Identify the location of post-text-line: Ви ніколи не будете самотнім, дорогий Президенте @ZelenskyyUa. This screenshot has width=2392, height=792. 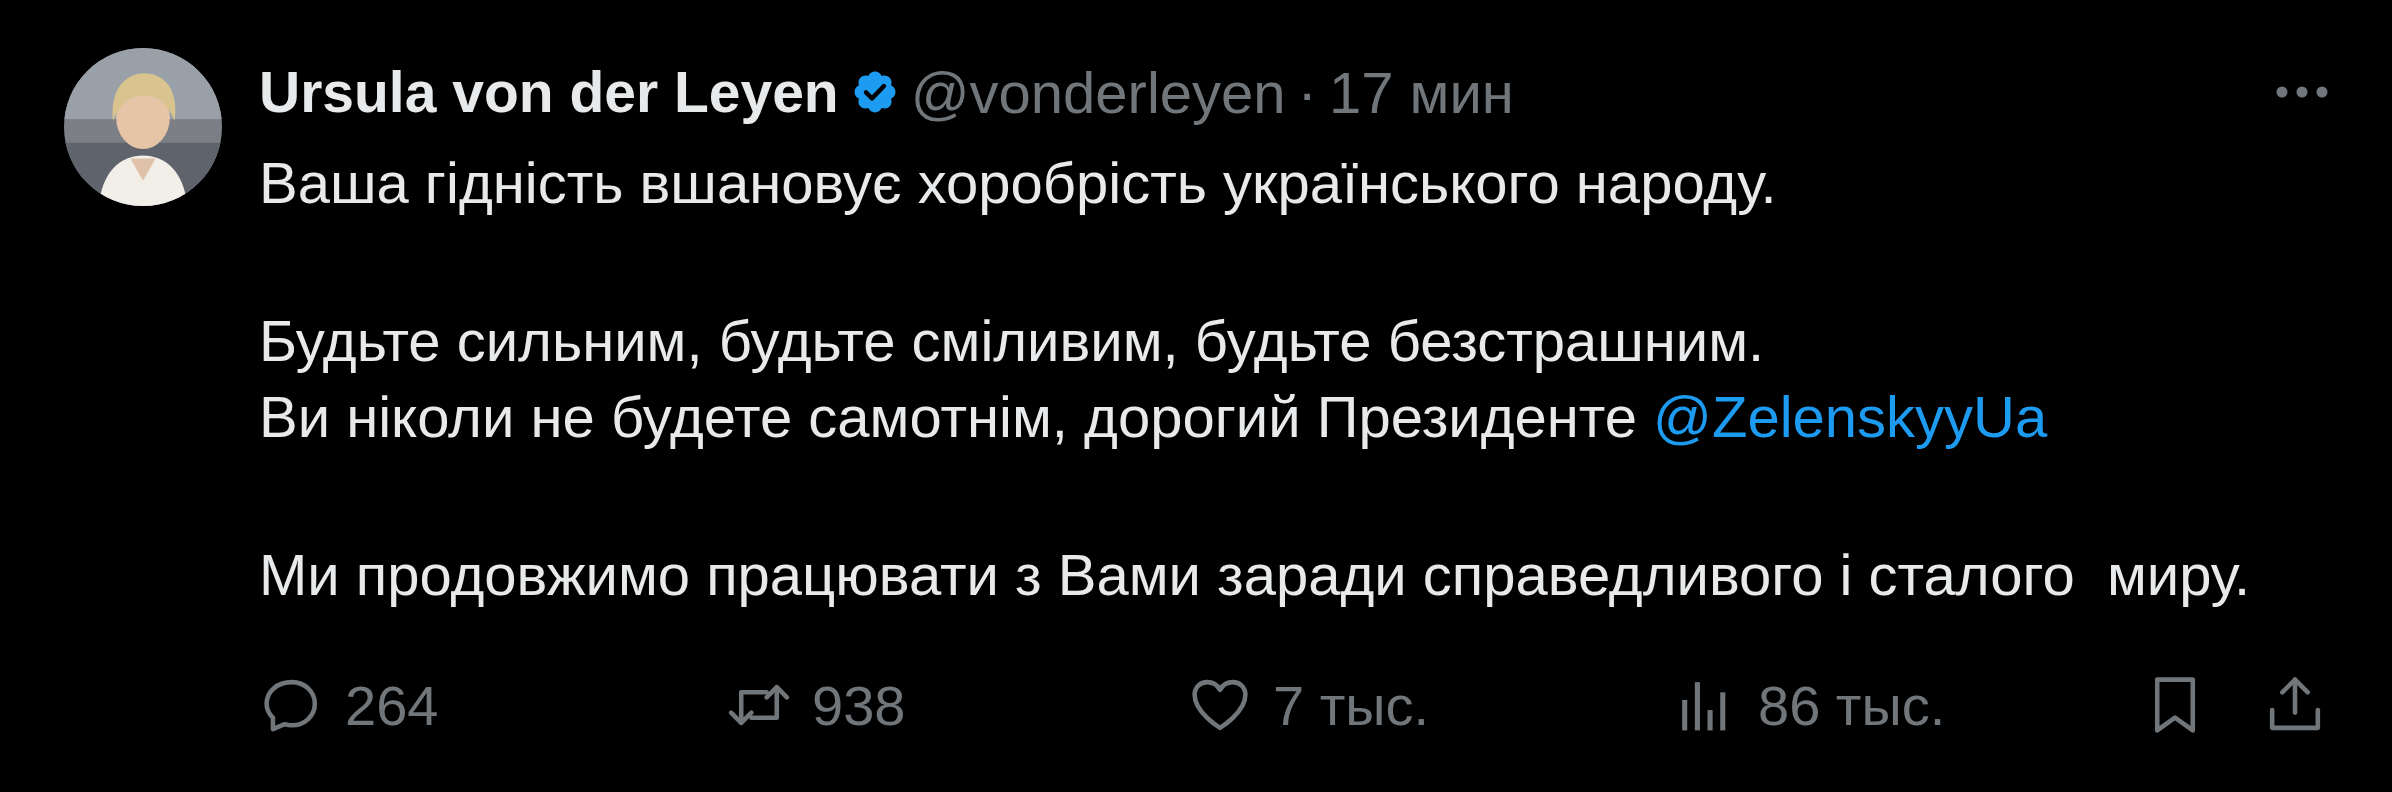
(1153, 417).